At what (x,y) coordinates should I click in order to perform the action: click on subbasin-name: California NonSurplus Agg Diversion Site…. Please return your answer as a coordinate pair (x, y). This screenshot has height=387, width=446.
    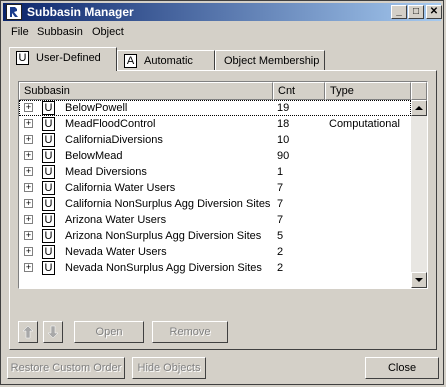
    Looking at the image, I should click on (168, 204).